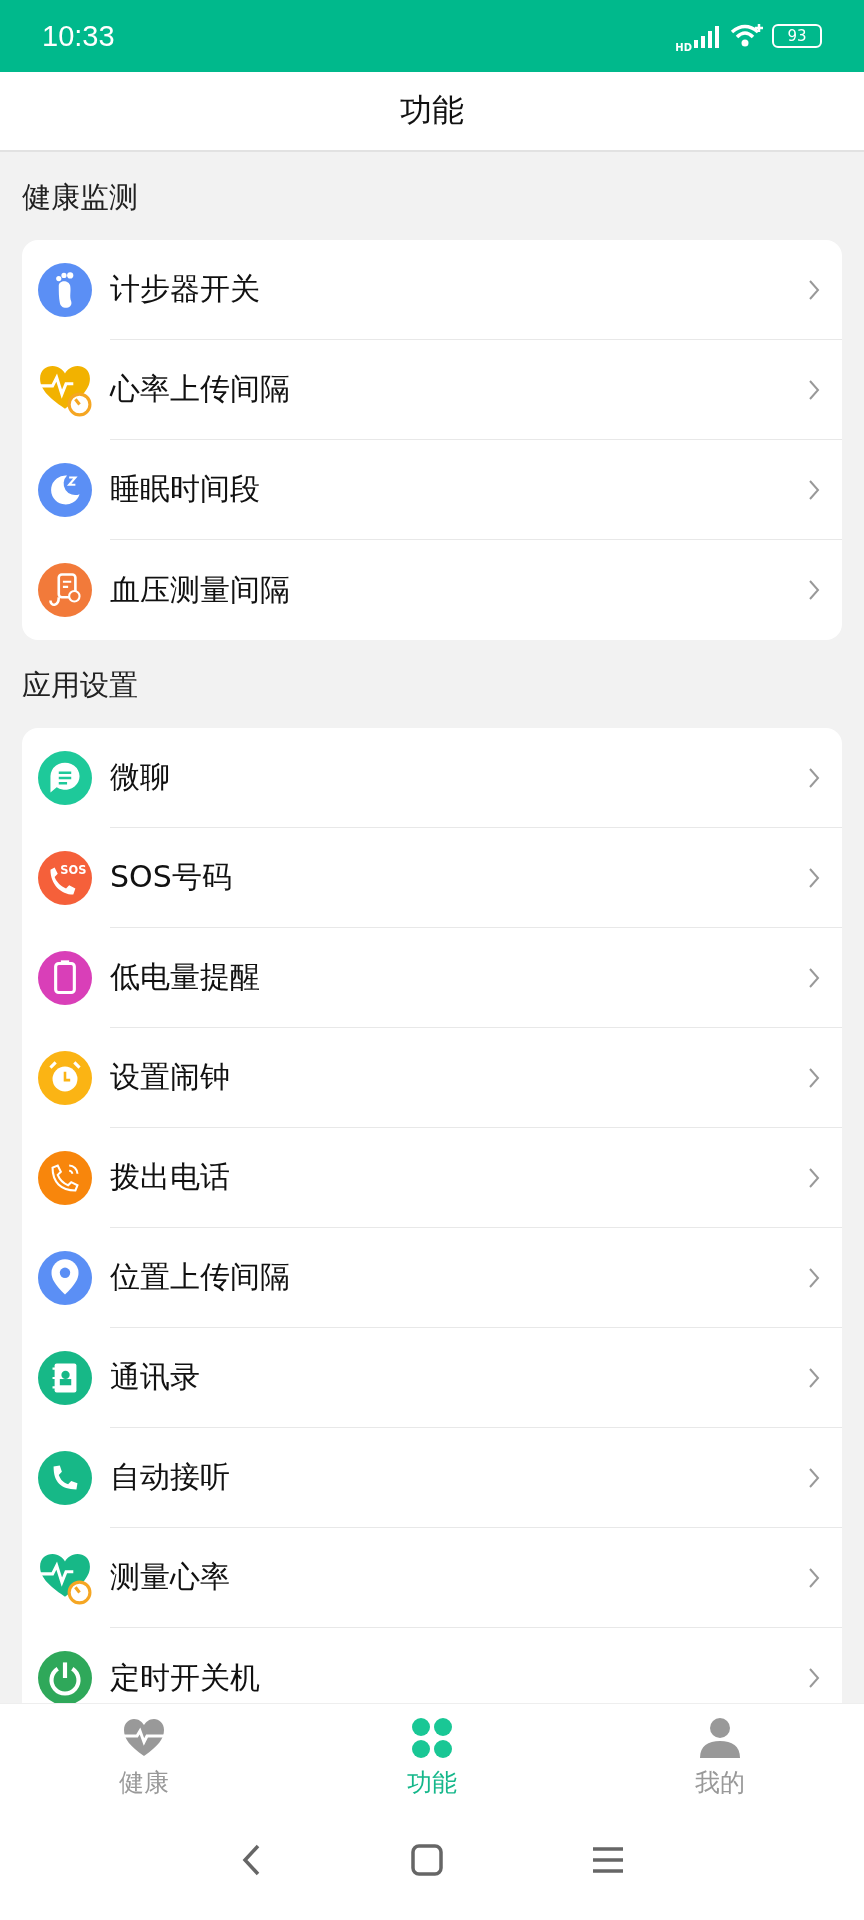 Image resolution: width=864 pixels, height=1920 pixels. Describe the element at coordinates (432, 1737) in the screenshot. I see `clover-icon` at that location.